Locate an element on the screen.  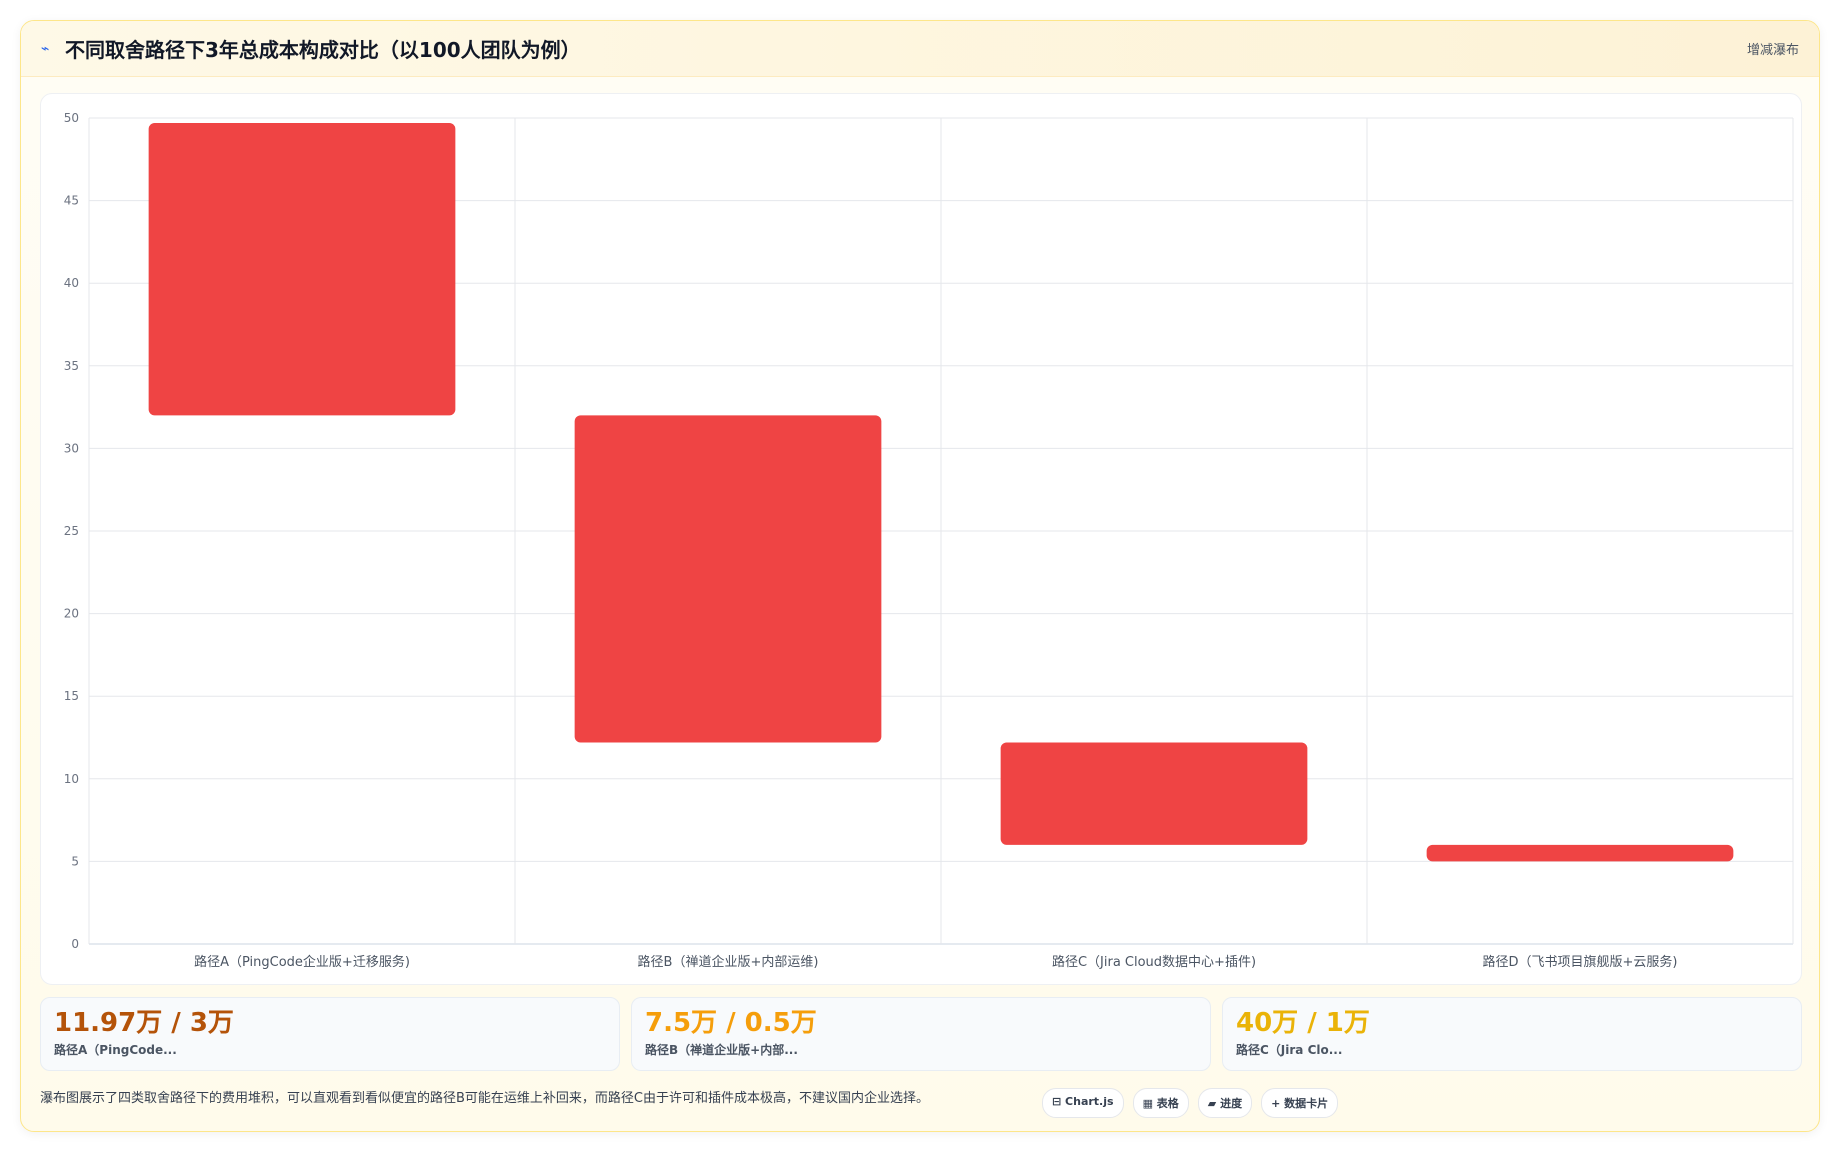
x-tick-label: 路径A（PingCode企业版+迁移服务) is located at coordinates (302, 962).